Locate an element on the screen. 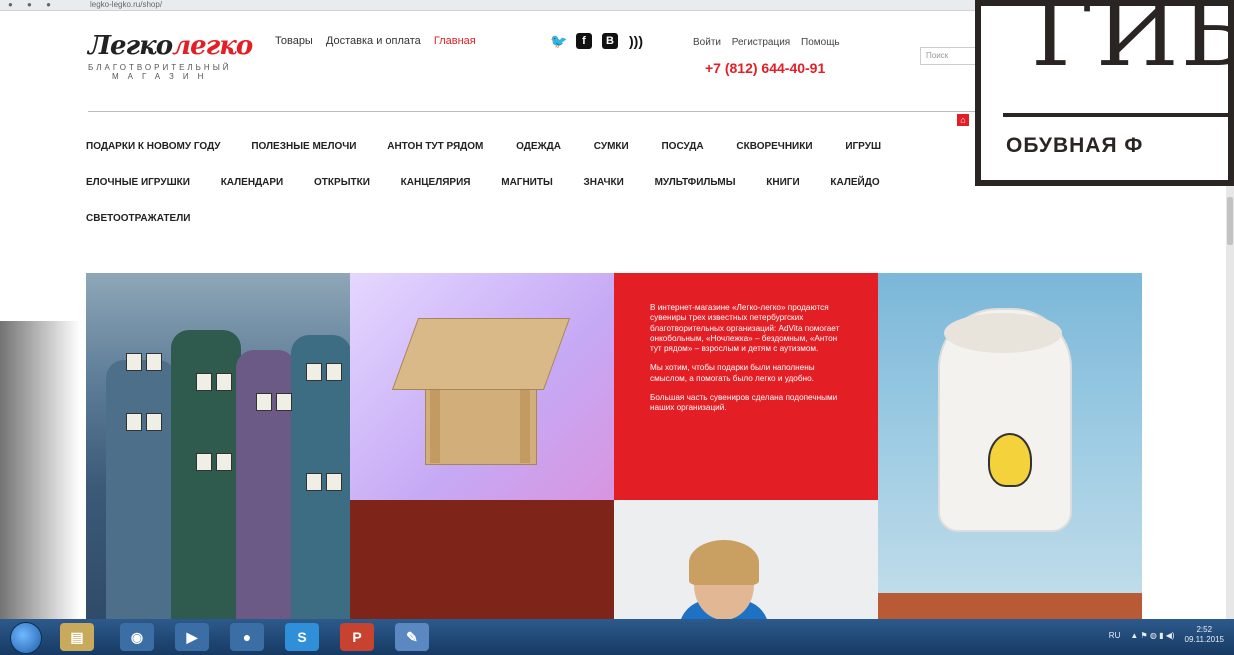 Image resolution: width=1234 pixels, height=655 pixels. register-link: Регистрация is located at coordinates (761, 42).